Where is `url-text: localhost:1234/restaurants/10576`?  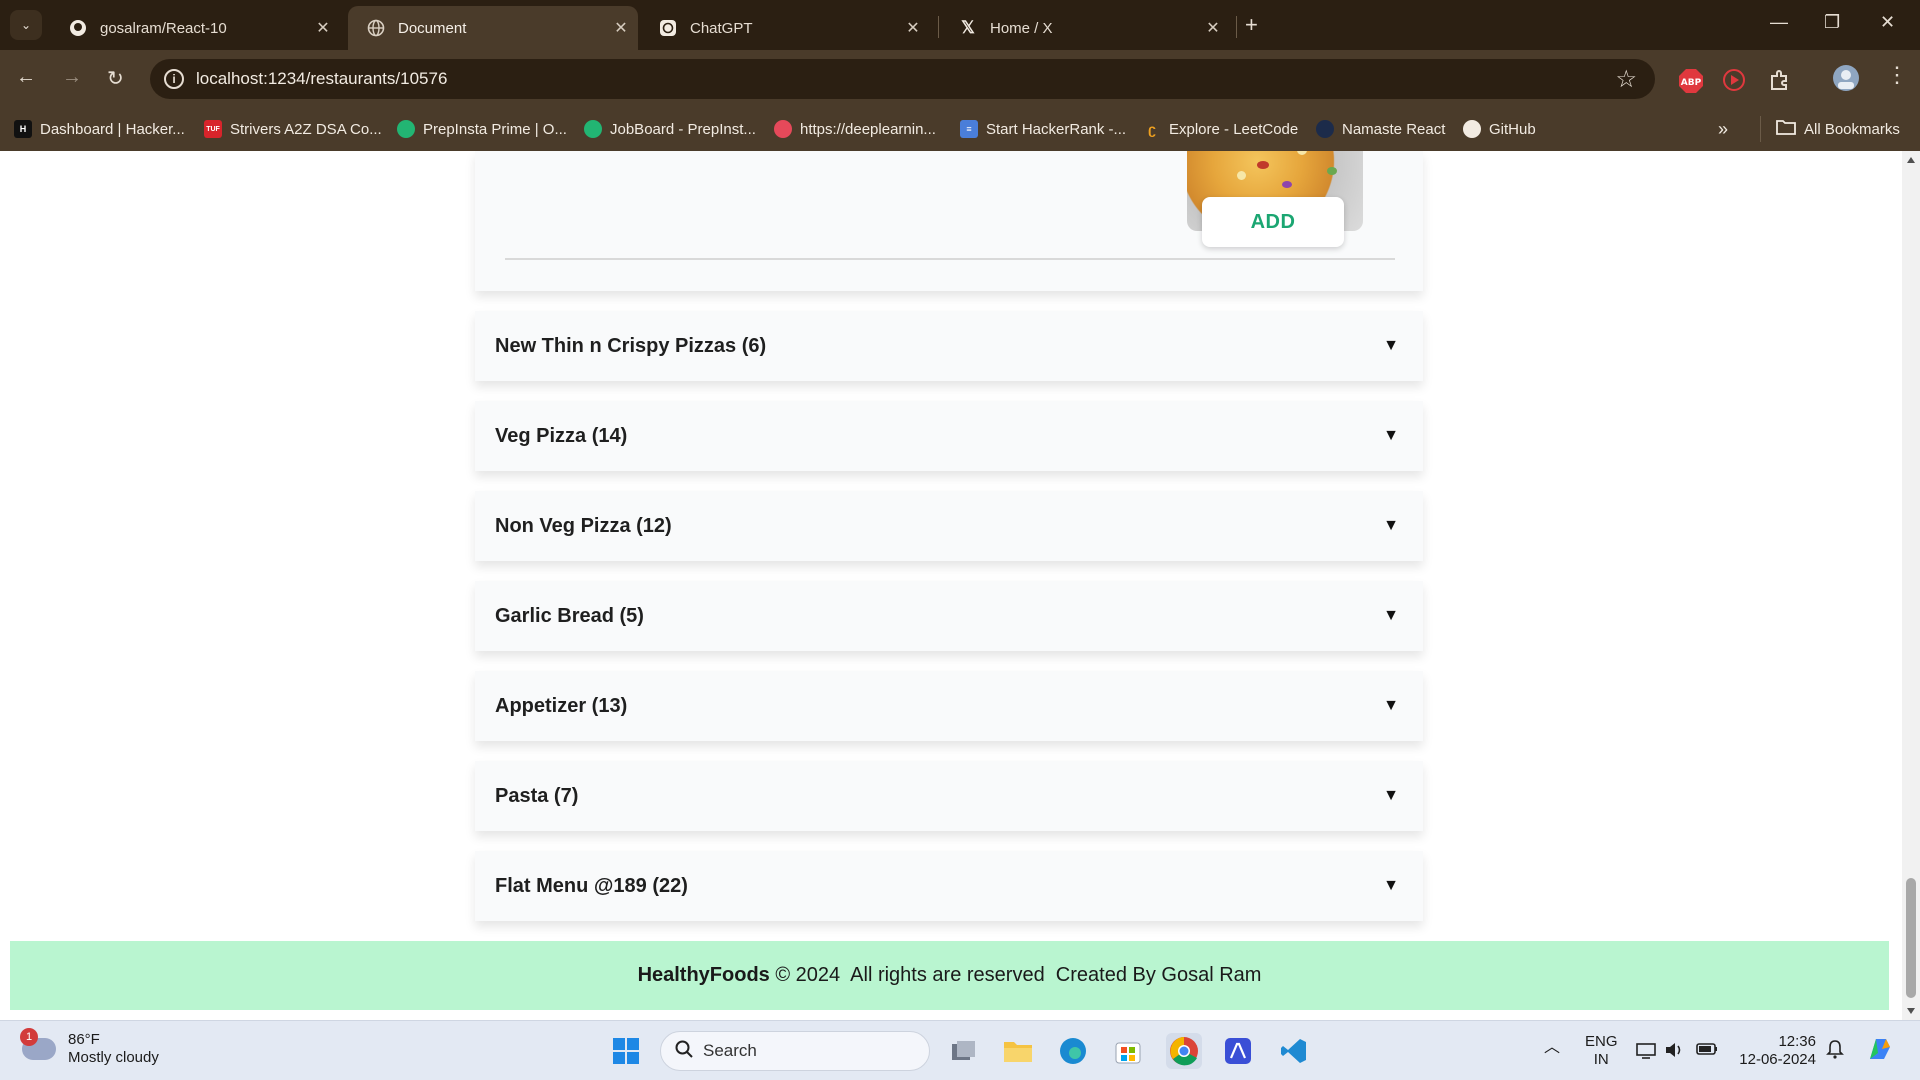
url-text: localhost:1234/restaurants/10576 is located at coordinates (321, 79).